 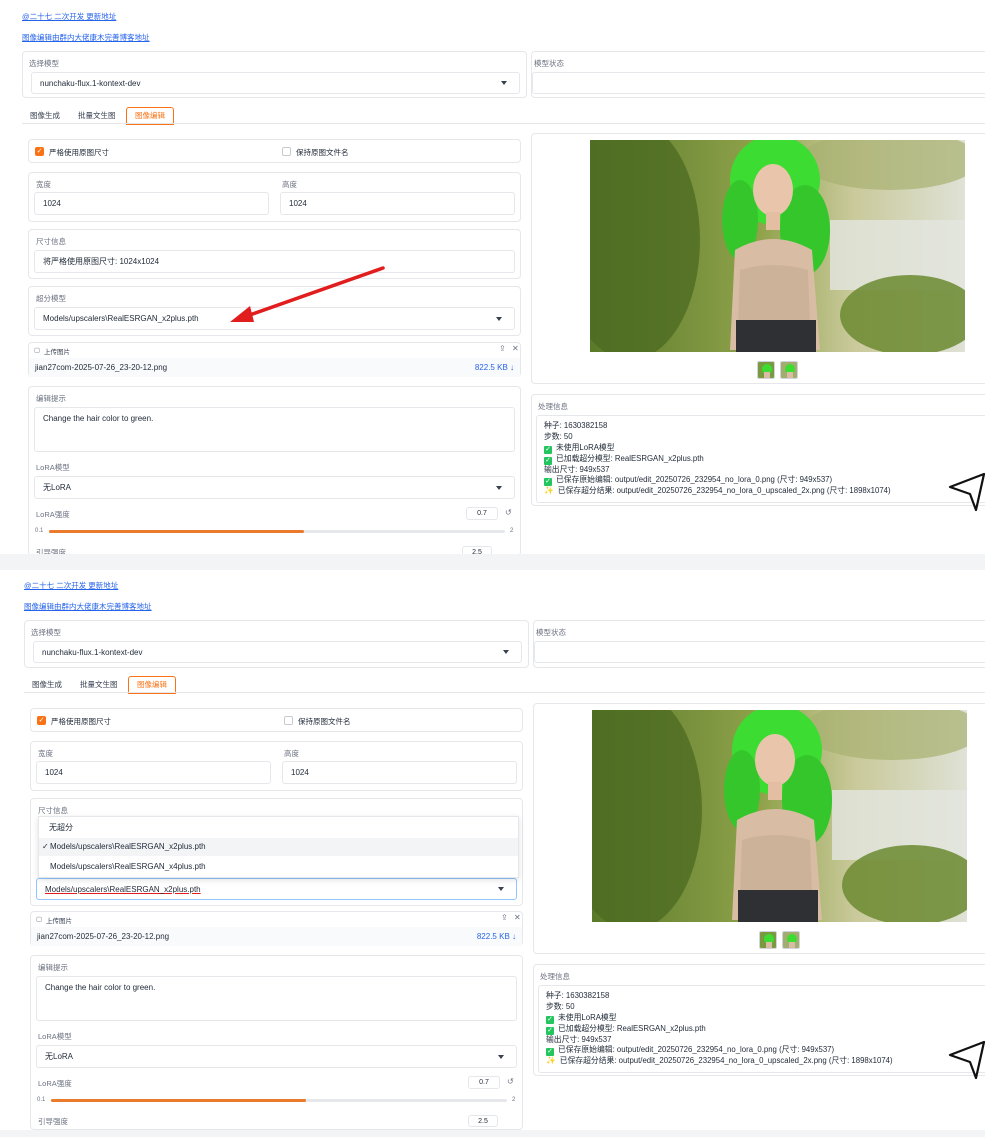 What do you see at coordinates (758, 83) in the screenshot?
I see `model-status-field` at bounding box center [758, 83].